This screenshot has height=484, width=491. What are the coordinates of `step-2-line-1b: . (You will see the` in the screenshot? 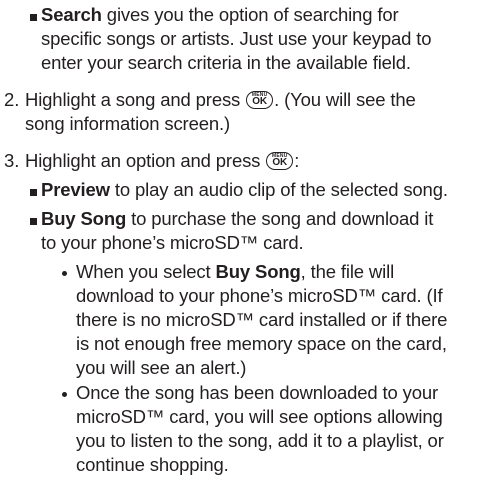 It's located at (345, 99).